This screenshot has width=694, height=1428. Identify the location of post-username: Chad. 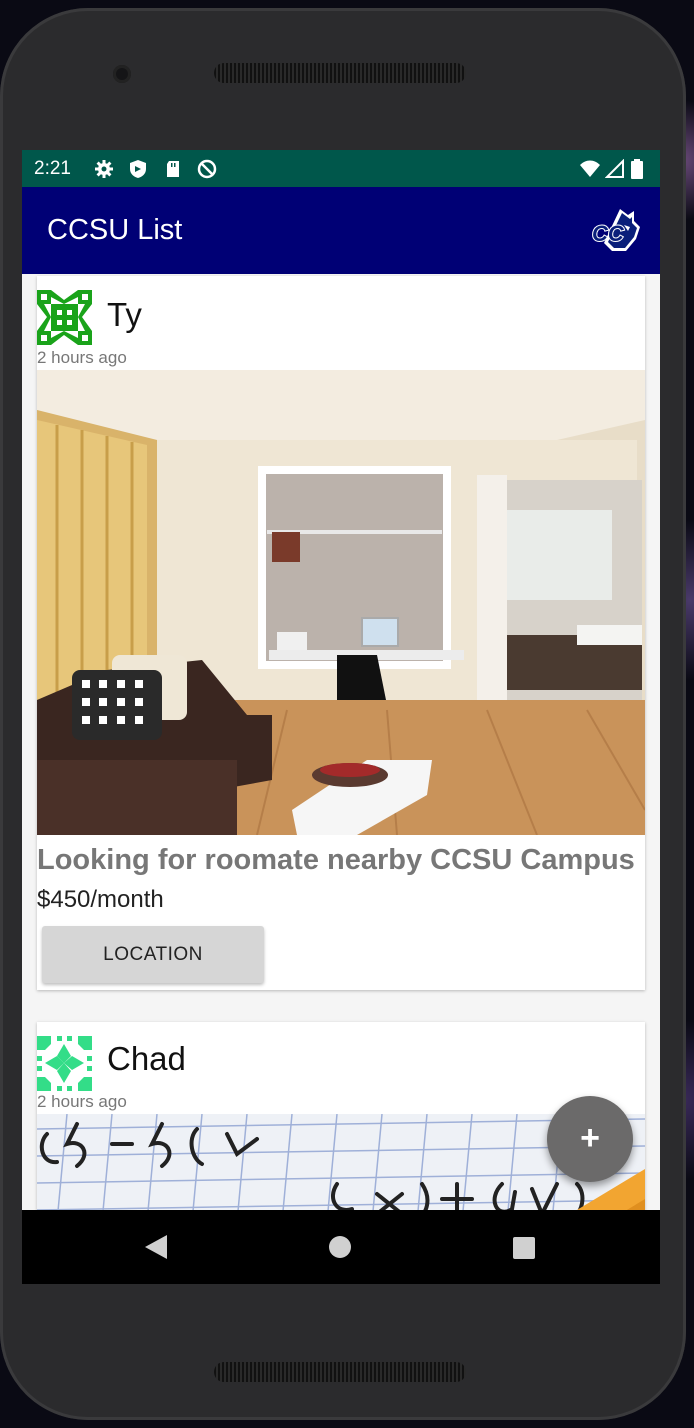
(146, 1059).